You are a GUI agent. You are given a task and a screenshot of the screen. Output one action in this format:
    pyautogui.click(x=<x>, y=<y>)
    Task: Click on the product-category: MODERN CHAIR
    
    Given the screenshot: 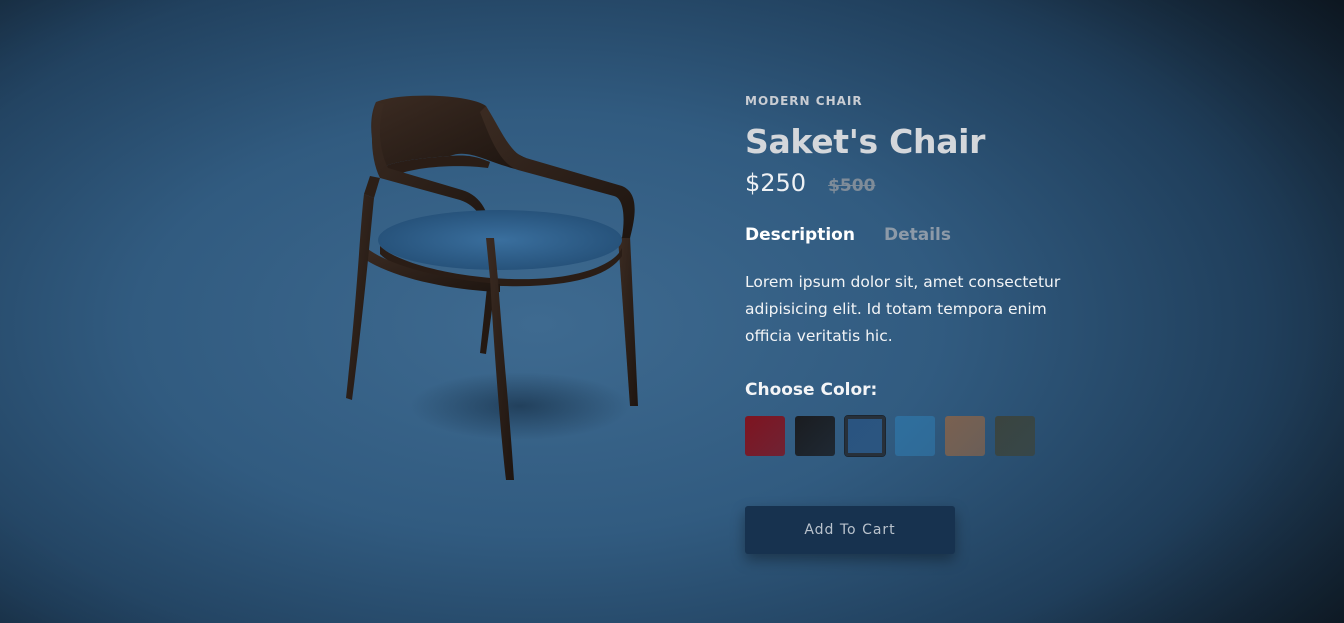 What is the action you would take?
    pyautogui.click(x=804, y=101)
    